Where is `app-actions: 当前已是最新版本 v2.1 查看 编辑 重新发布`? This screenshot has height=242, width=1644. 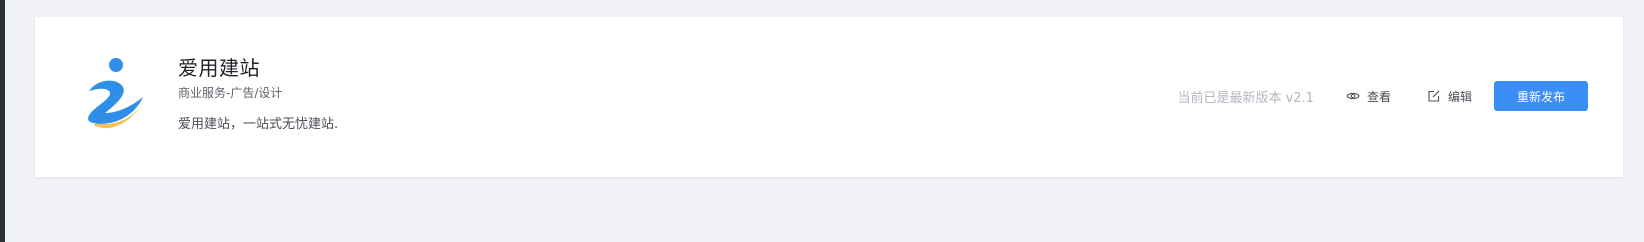
app-actions: 当前已是最新版本 v2.1 查看 编辑 重新发布 is located at coordinates (1382, 96).